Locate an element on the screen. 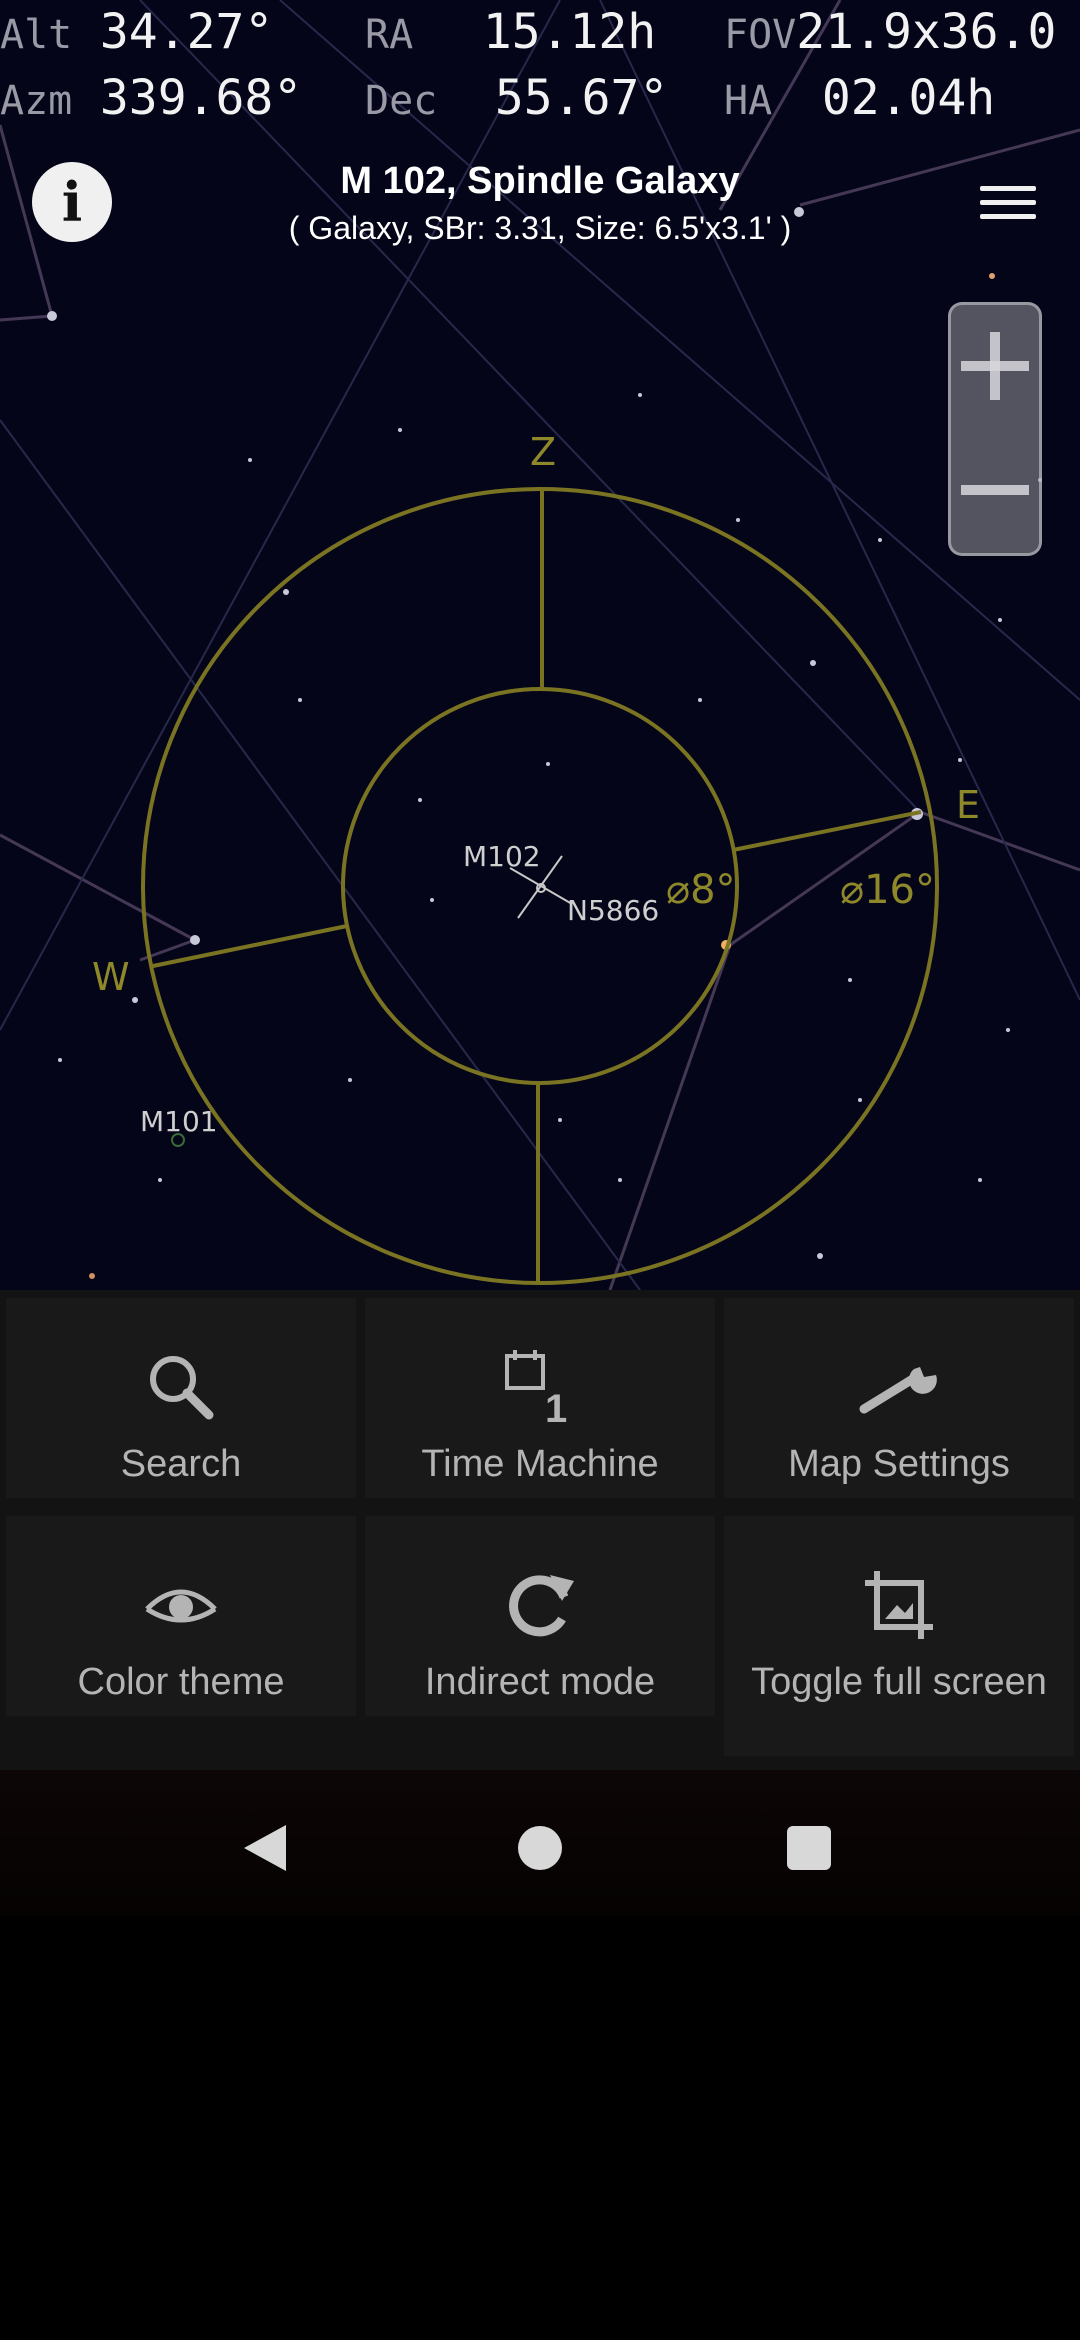 This screenshot has width=1080, height=2340. wrench-icon is located at coordinates (899, 1387).